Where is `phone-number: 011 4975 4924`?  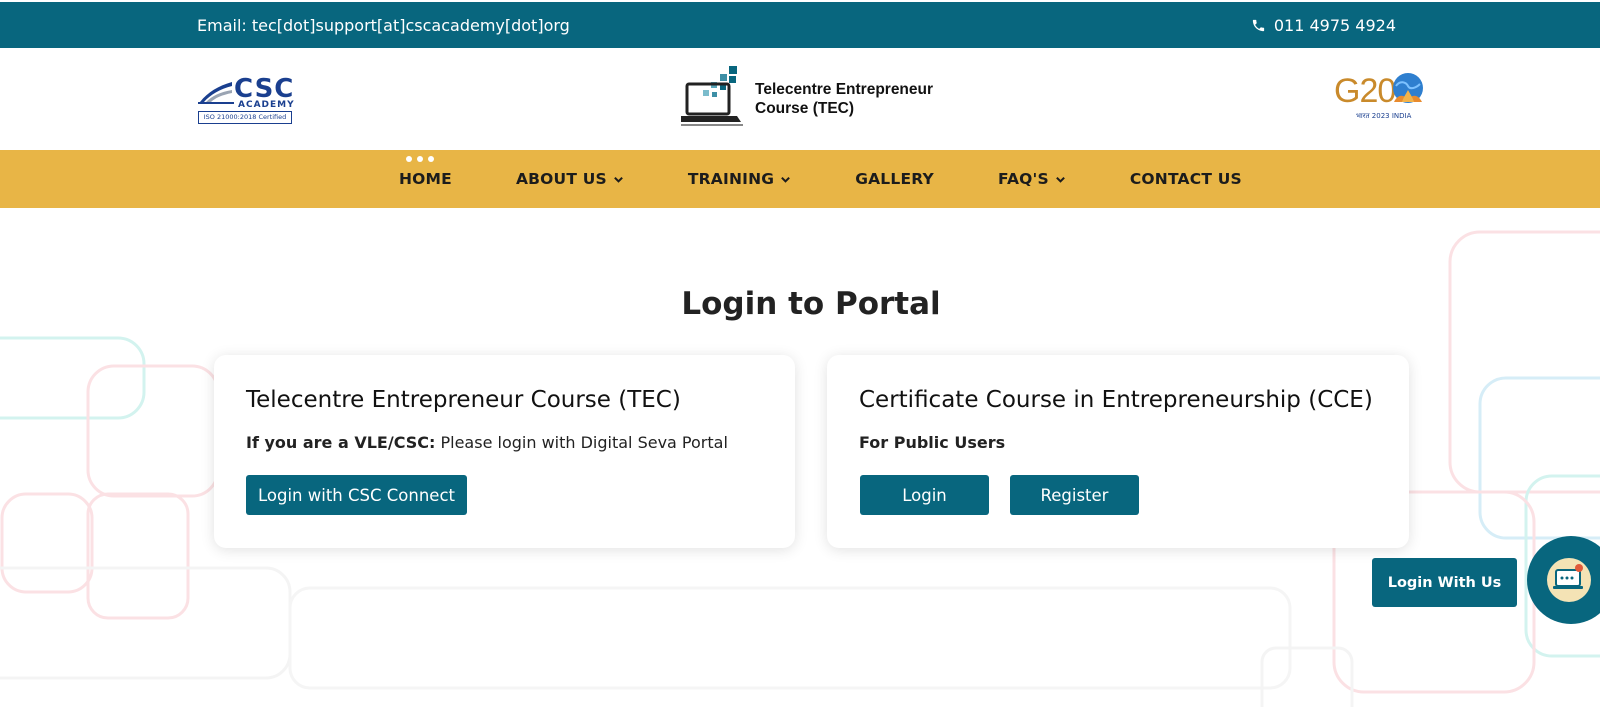
phone-number: 011 4975 4924 is located at coordinates (1334, 25).